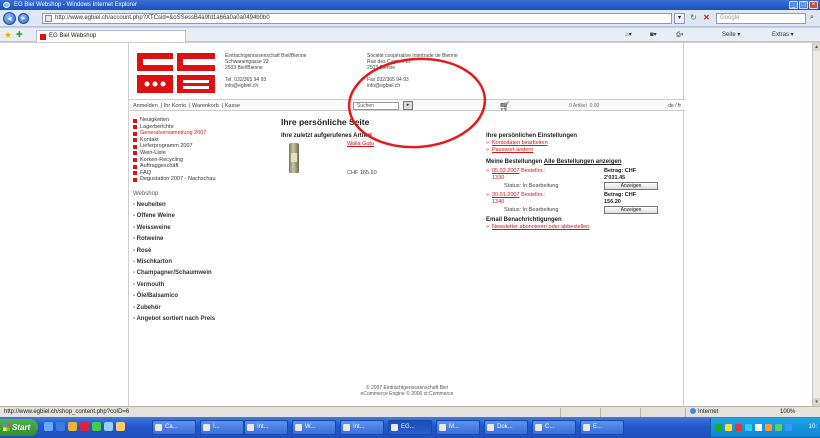 The width and height of the screenshot is (820, 438). Describe the element at coordinates (376, 106) in the screenshot. I see `site-search-input: Suchen` at that location.